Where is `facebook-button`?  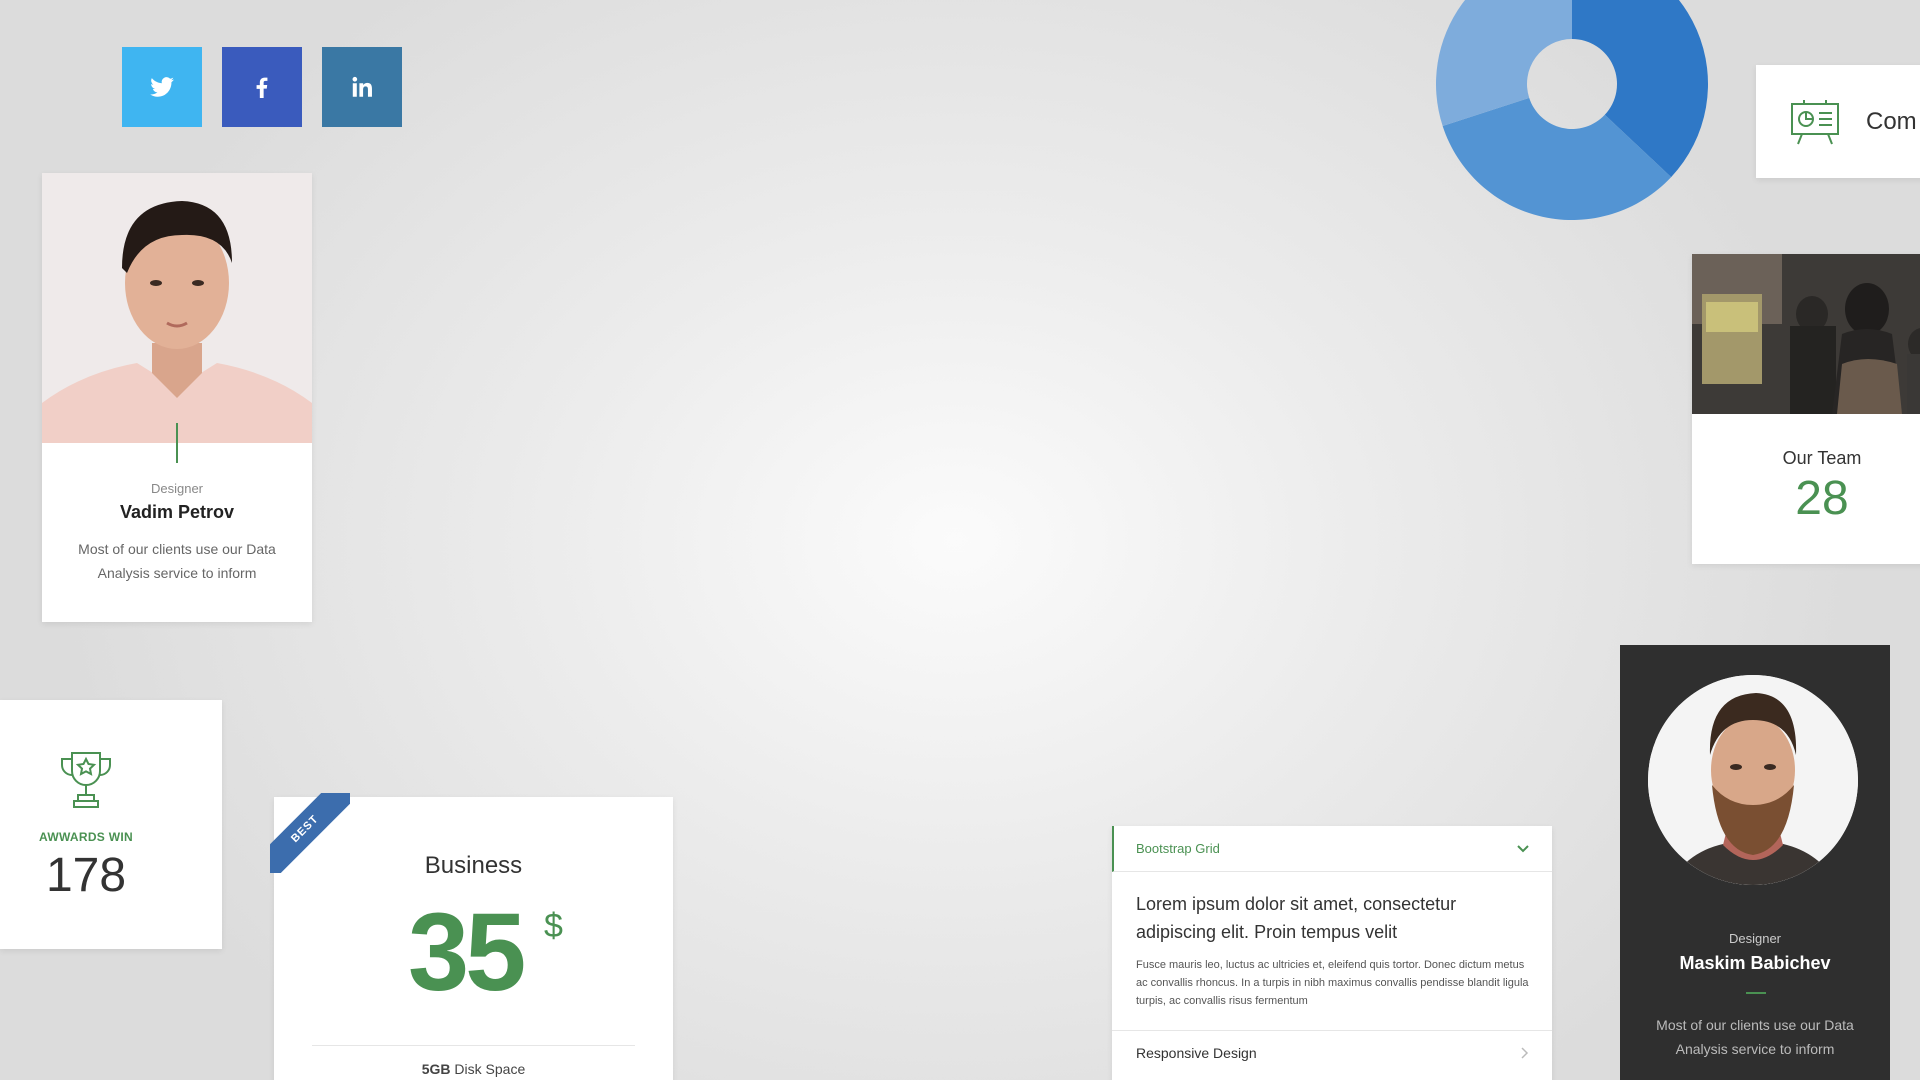 facebook-button is located at coordinates (262, 87).